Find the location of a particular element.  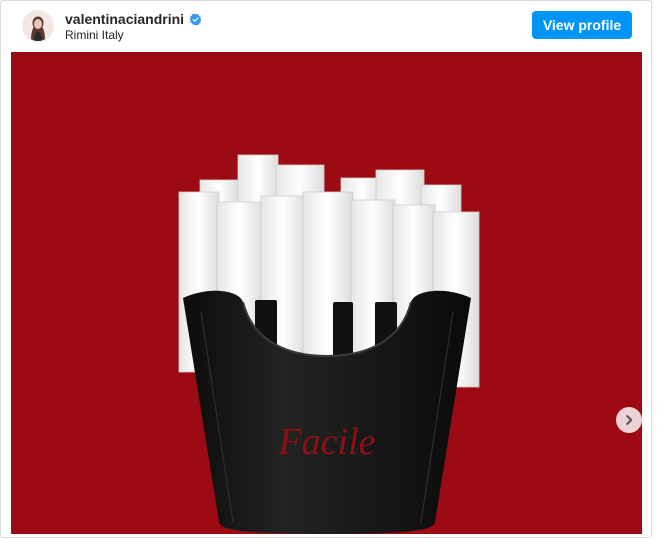

avatar is located at coordinates (38, 26).